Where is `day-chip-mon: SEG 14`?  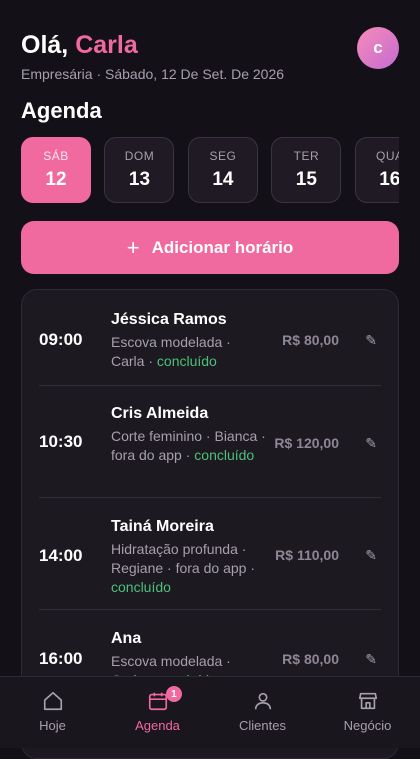 day-chip-mon: SEG 14 is located at coordinates (222, 170).